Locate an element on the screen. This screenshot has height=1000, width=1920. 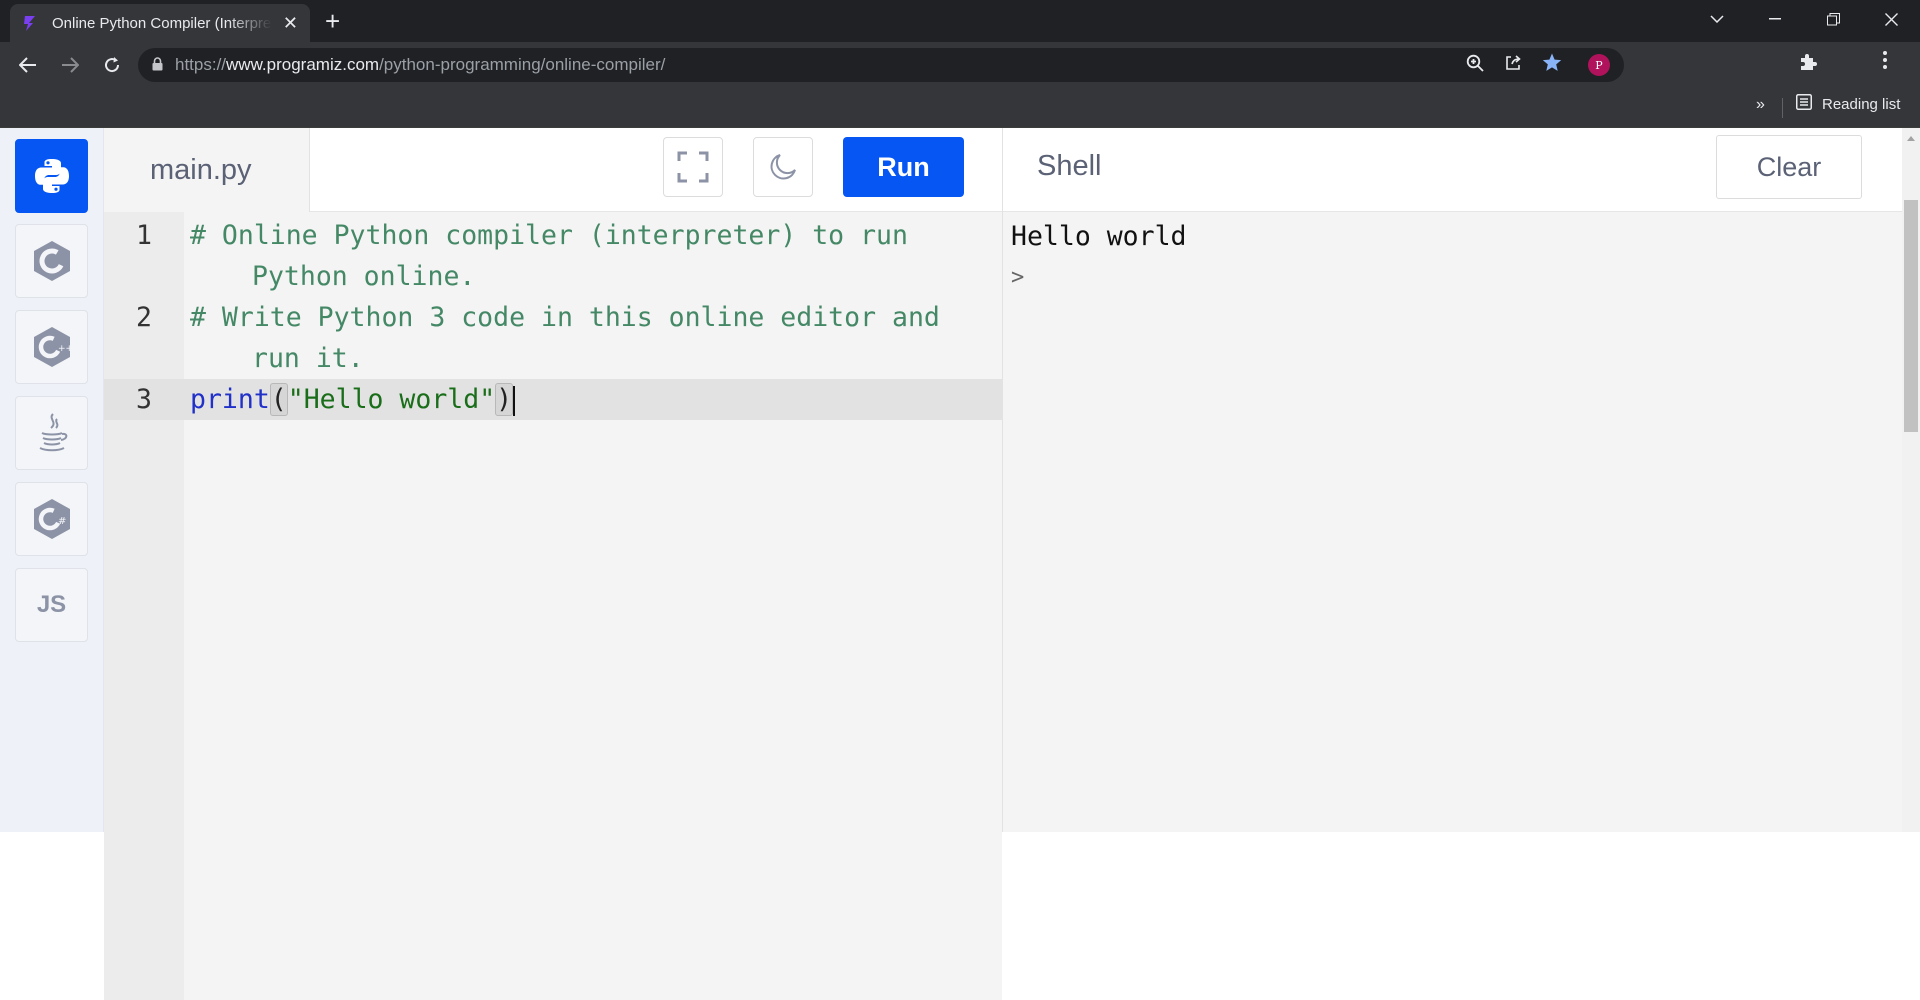
scrollbar-thumb is located at coordinates (1911, 316).